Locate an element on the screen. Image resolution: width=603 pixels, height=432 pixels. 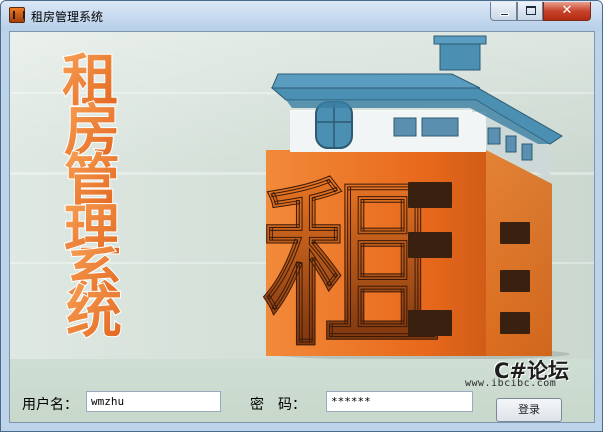
password-label: 密 码： is located at coordinates (278, 405).